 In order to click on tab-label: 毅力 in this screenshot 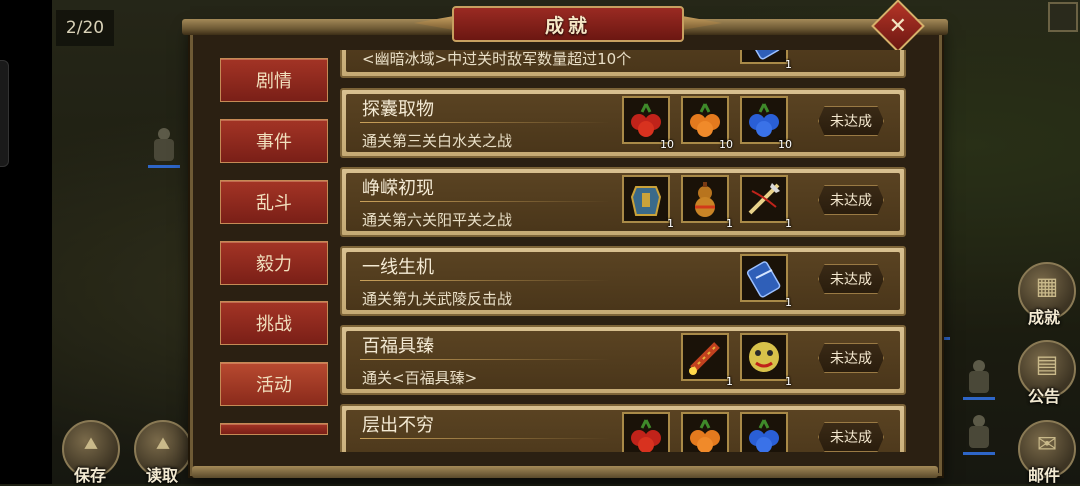, I will do `click(274, 264)`.